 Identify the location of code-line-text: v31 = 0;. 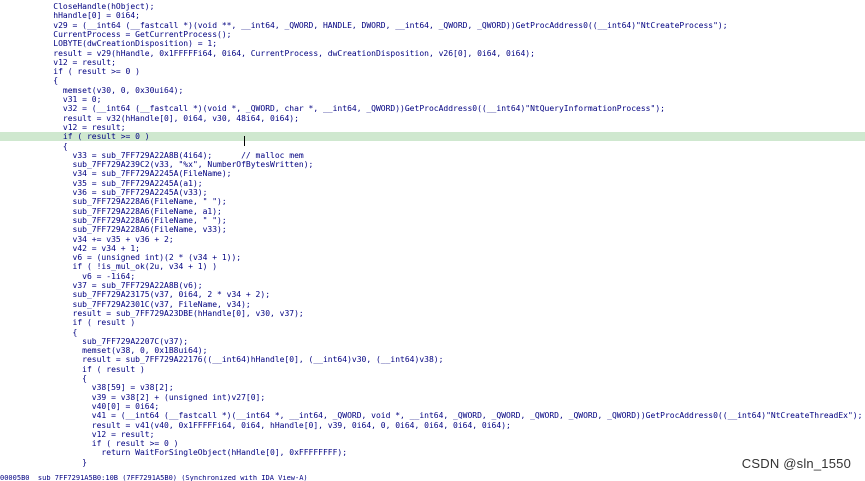
(68, 99).